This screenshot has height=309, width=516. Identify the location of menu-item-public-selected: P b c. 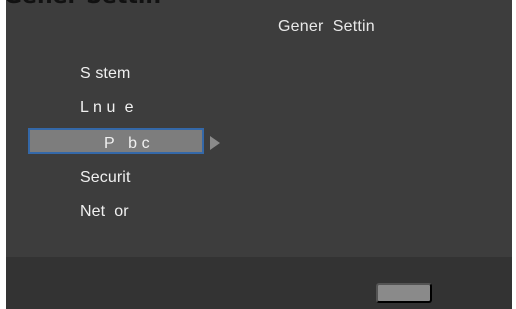
(116, 141).